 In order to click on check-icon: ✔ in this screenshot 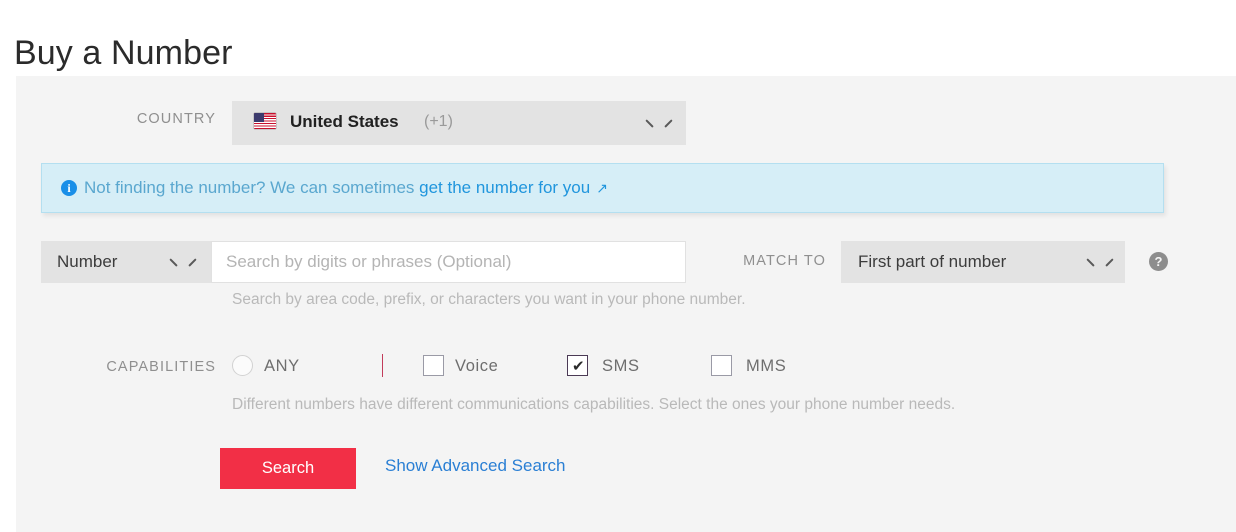, I will do `click(578, 366)`.